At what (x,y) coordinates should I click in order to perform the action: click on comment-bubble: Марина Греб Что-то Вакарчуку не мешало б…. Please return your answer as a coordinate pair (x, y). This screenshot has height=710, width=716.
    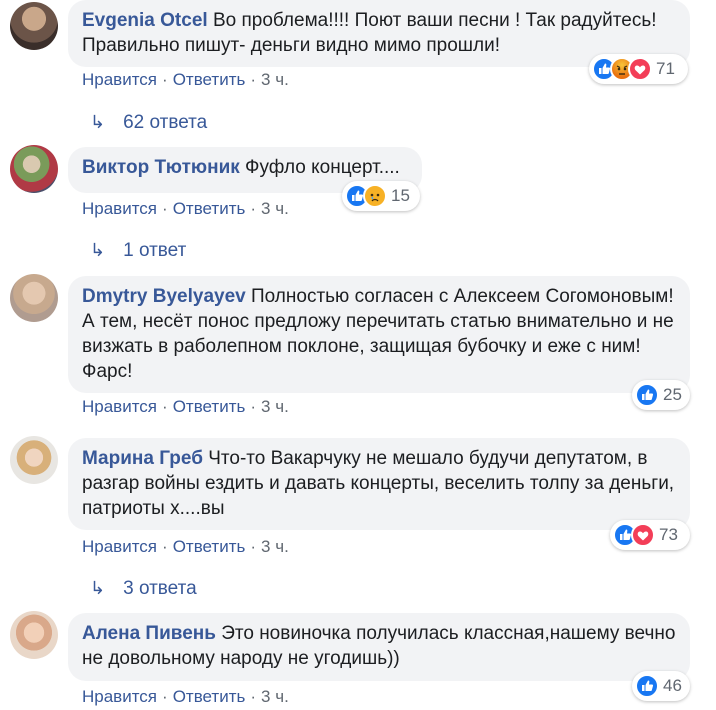
    Looking at the image, I should click on (379, 484).